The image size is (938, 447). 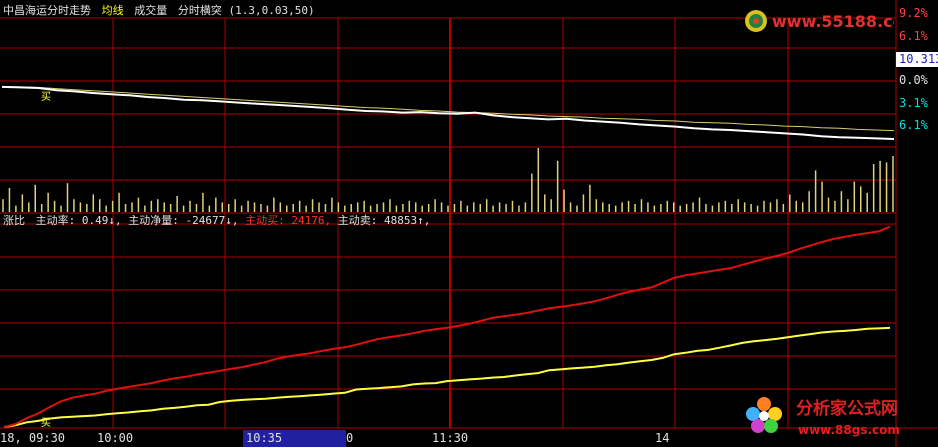 I want to click on time-tick-label: 10:35, so click(x=264, y=438).